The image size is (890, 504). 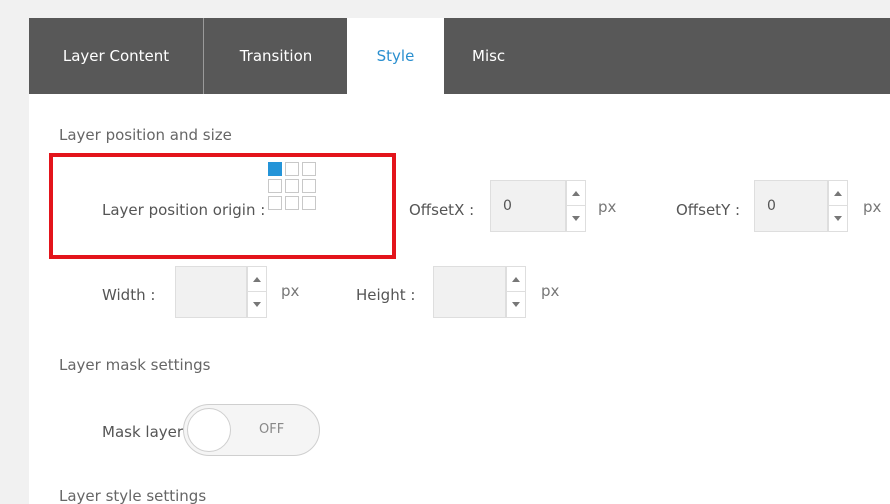 I want to click on mask-layer-toggle: OFF, so click(x=251, y=430).